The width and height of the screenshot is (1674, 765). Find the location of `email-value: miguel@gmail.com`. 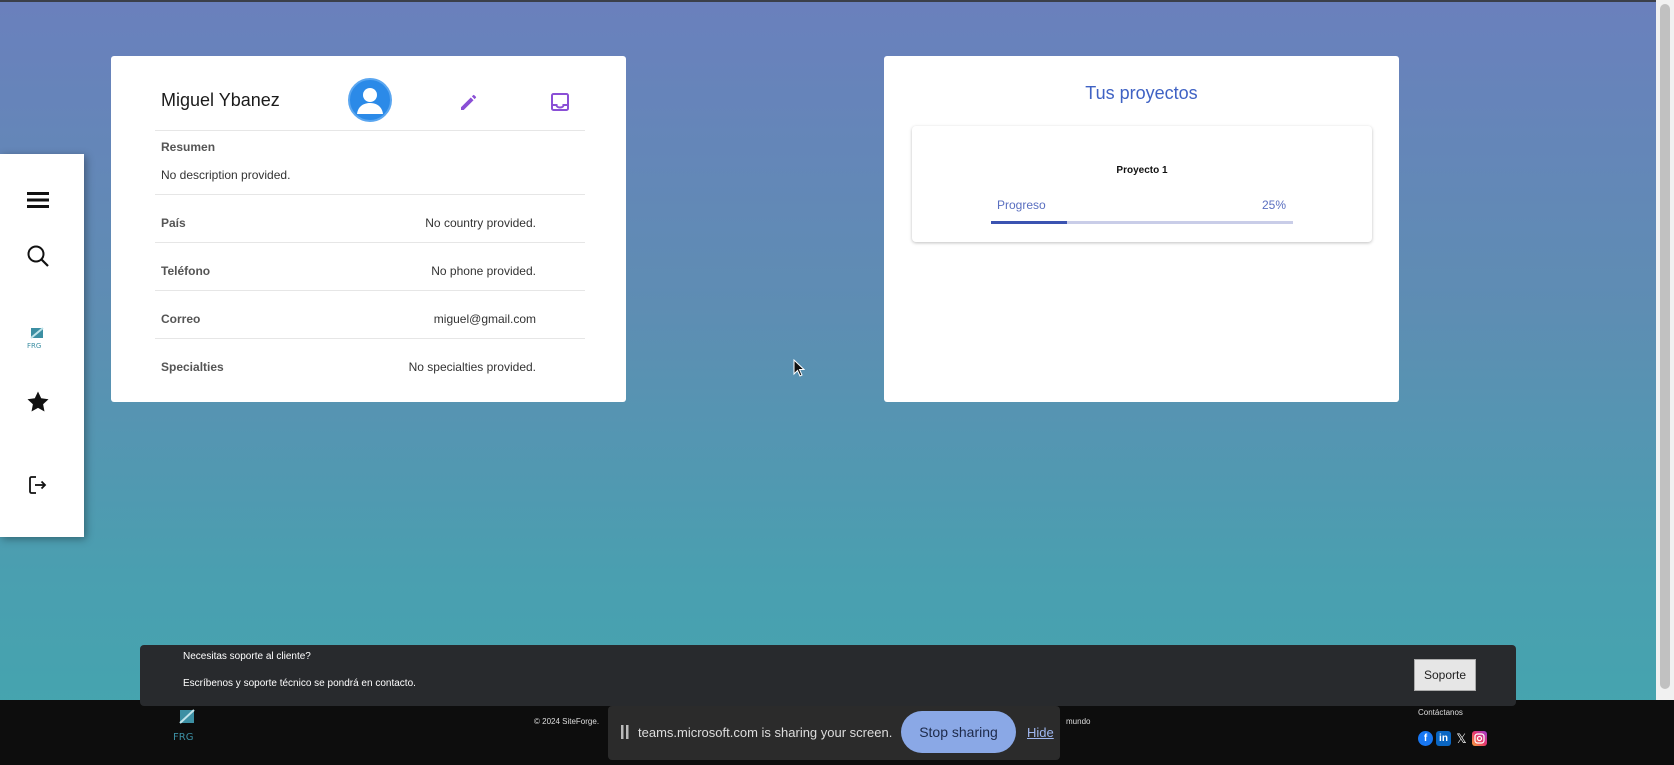

email-value: miguel@gmail.com is located at coordinates (484, 319).